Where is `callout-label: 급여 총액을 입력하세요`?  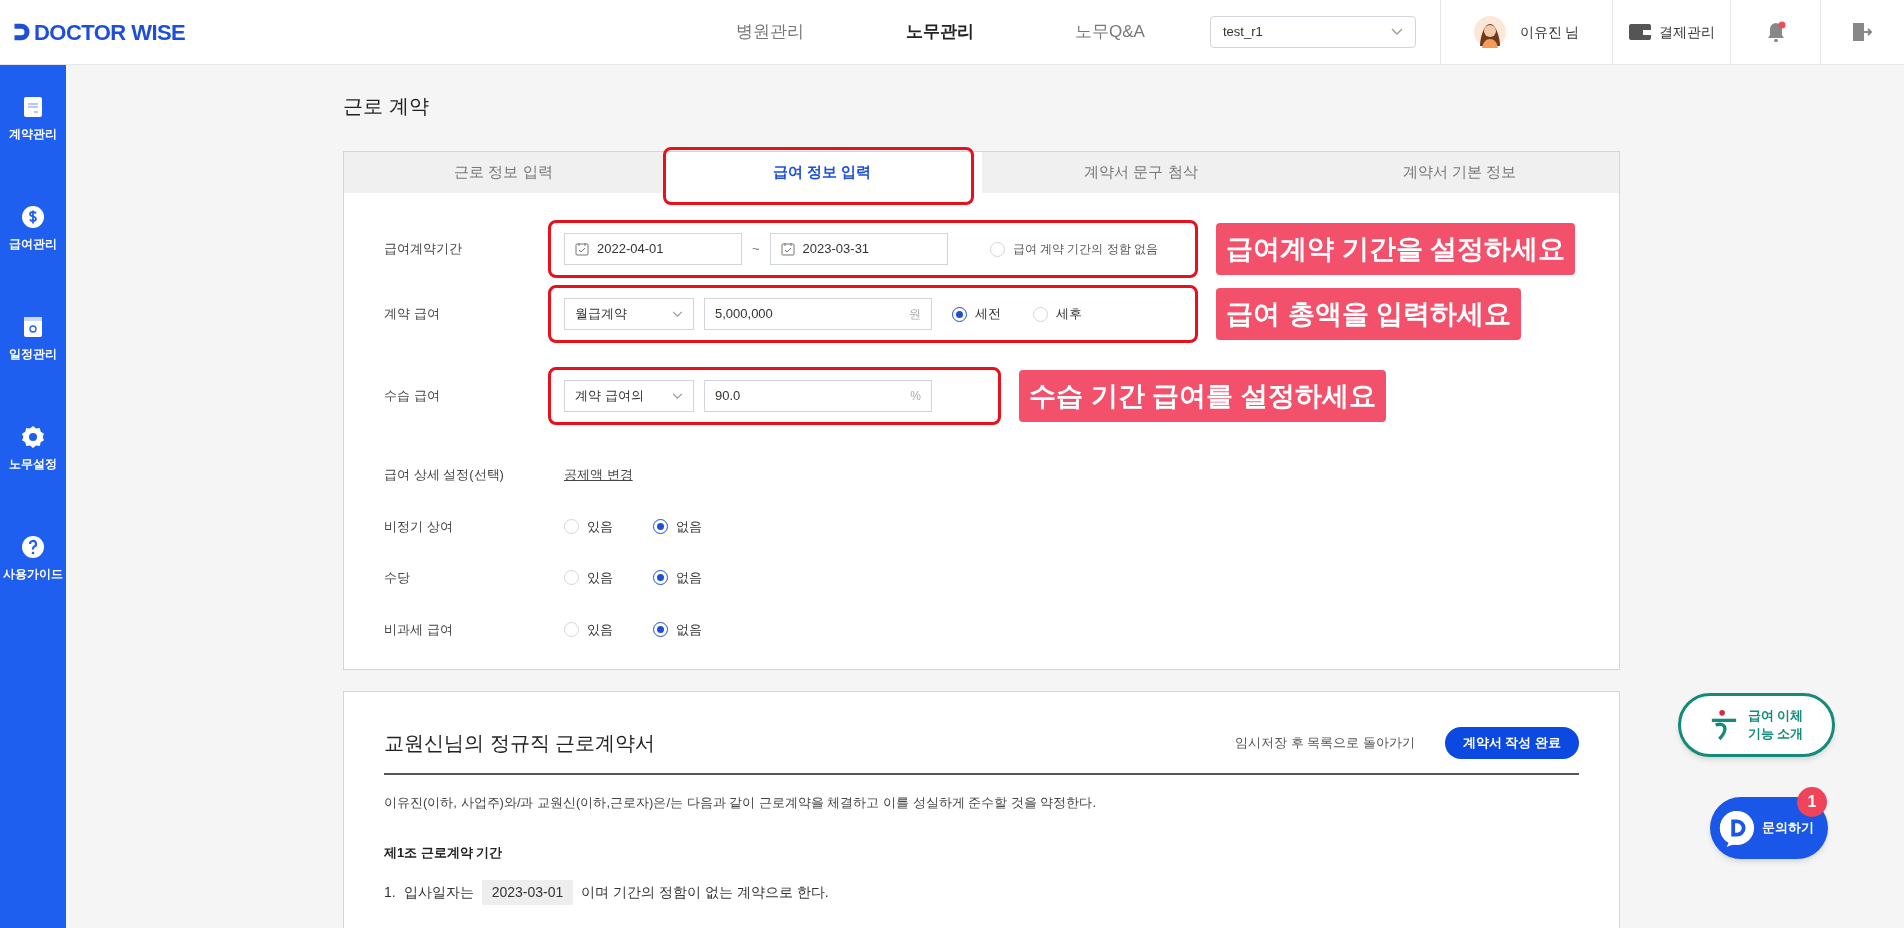 callout-label: 급여 총액을 입력하세요 is located at coordinates (1368, 314).